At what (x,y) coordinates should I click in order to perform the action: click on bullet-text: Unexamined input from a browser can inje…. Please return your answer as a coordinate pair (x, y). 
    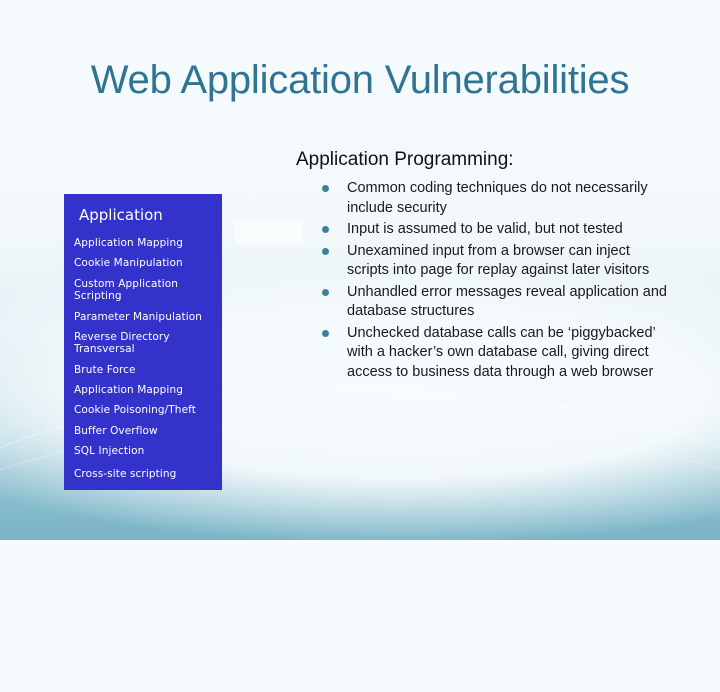
    Looking at the image, I should click on (498, 260).